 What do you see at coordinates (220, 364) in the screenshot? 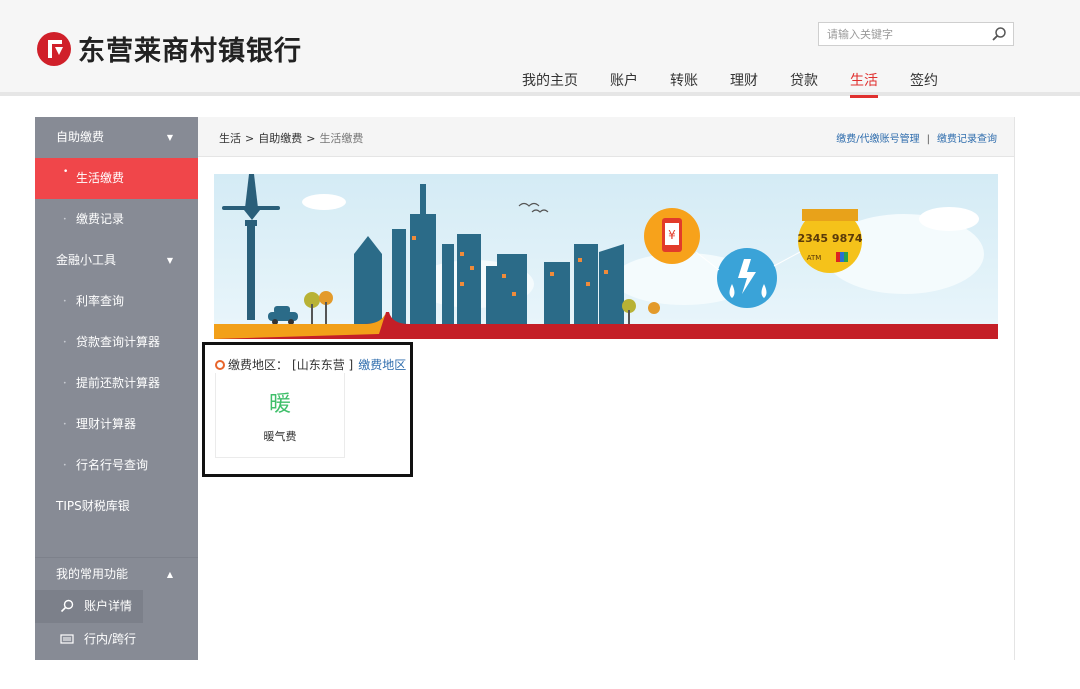
I see `region-bullet-icon` at bounding box center [220, 364].